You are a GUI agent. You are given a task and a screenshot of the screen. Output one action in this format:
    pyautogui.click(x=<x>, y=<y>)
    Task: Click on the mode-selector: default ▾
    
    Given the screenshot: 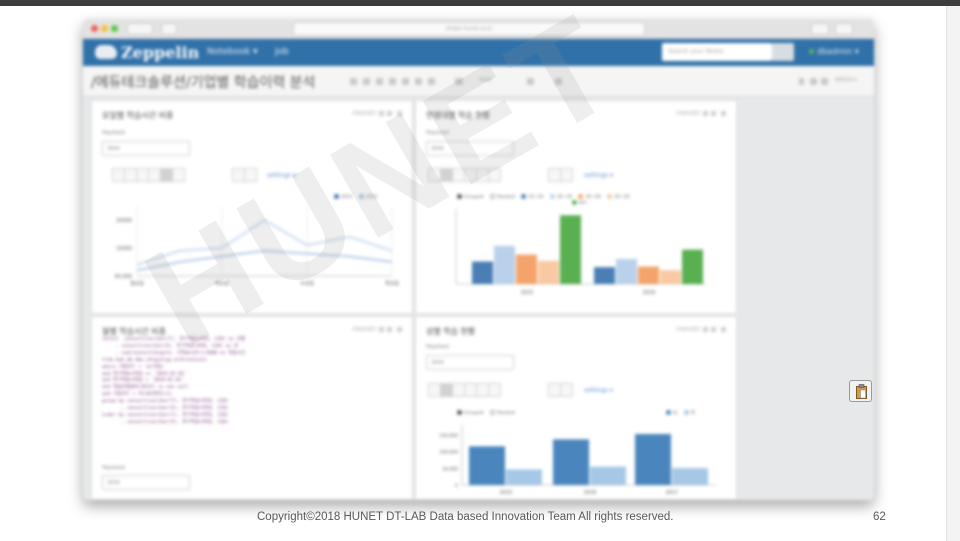 What is the action you would take?
    pyautogui.click(x=846, y=80)
    